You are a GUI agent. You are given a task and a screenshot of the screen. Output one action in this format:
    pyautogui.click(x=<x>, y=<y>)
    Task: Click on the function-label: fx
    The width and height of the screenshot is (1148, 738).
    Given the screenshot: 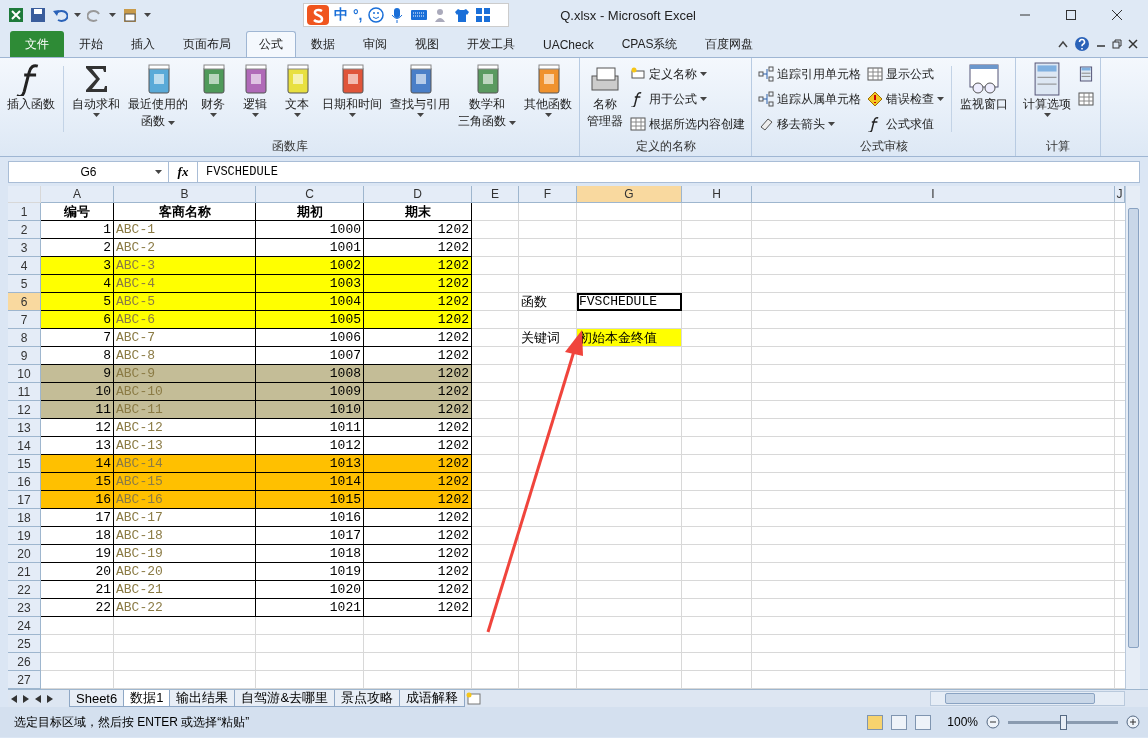 What is the action you would take?
    pyautogui.click(x=183, y=172)
    